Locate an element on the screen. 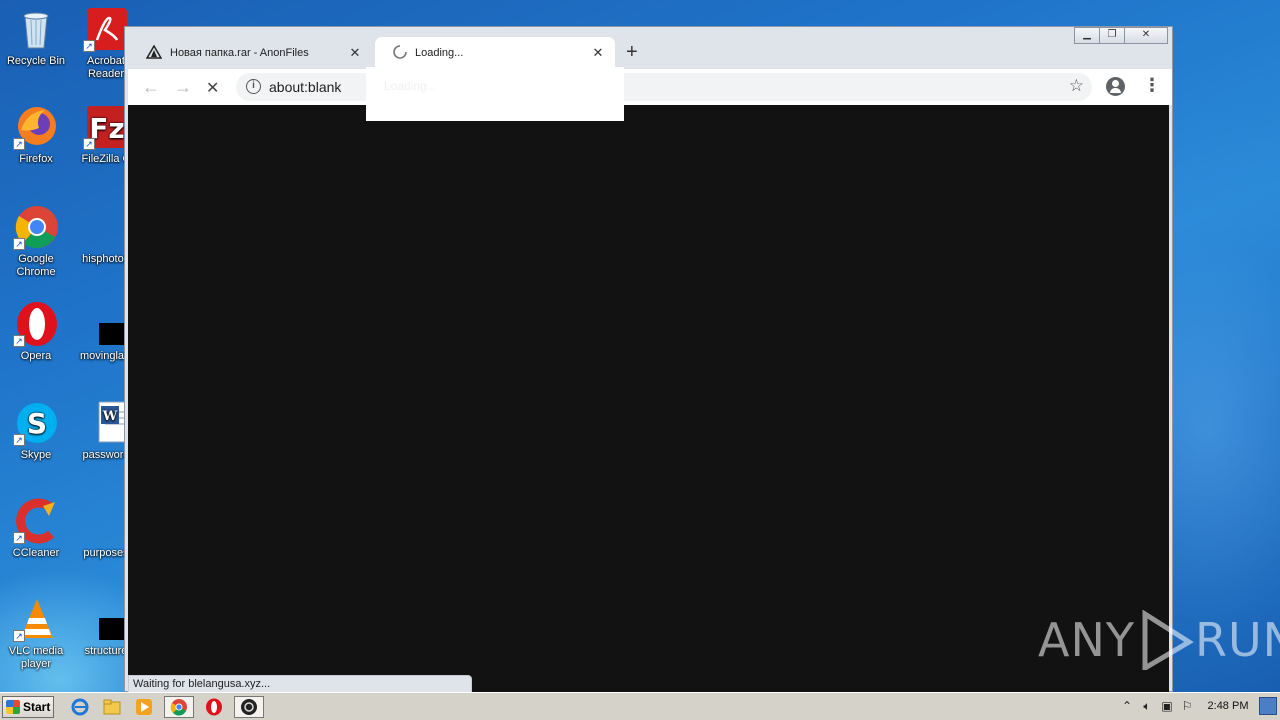 The width and height of the screenshot is (1280, 720). firefox-icon: ↗ is located at coordinates (36, 127).